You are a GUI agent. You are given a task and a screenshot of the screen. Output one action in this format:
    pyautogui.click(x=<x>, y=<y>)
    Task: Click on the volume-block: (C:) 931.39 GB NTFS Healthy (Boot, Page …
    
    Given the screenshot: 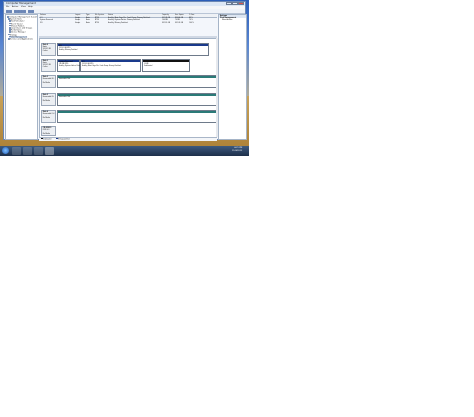 What is the action you would take?
    pyautogui.click(x=110, y=65)
    